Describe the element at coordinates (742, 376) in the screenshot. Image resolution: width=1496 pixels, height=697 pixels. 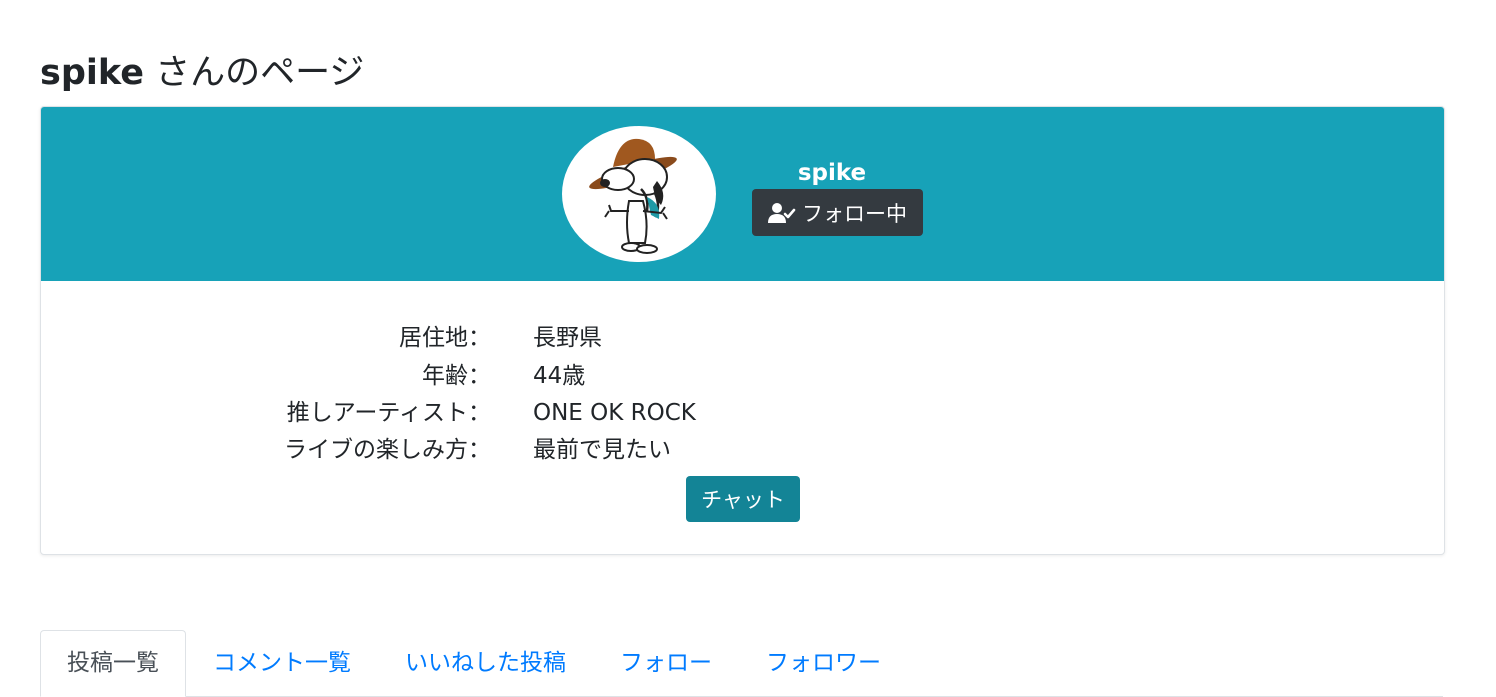
I see `info-row-age: 年齢： 44歳` at that location.